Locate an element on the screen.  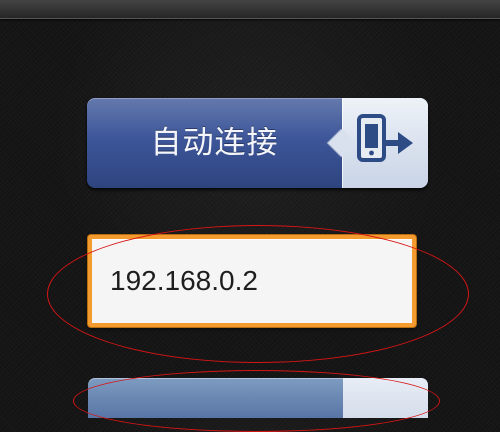
phone-arrow-icon is located at coordinates (385, 138).